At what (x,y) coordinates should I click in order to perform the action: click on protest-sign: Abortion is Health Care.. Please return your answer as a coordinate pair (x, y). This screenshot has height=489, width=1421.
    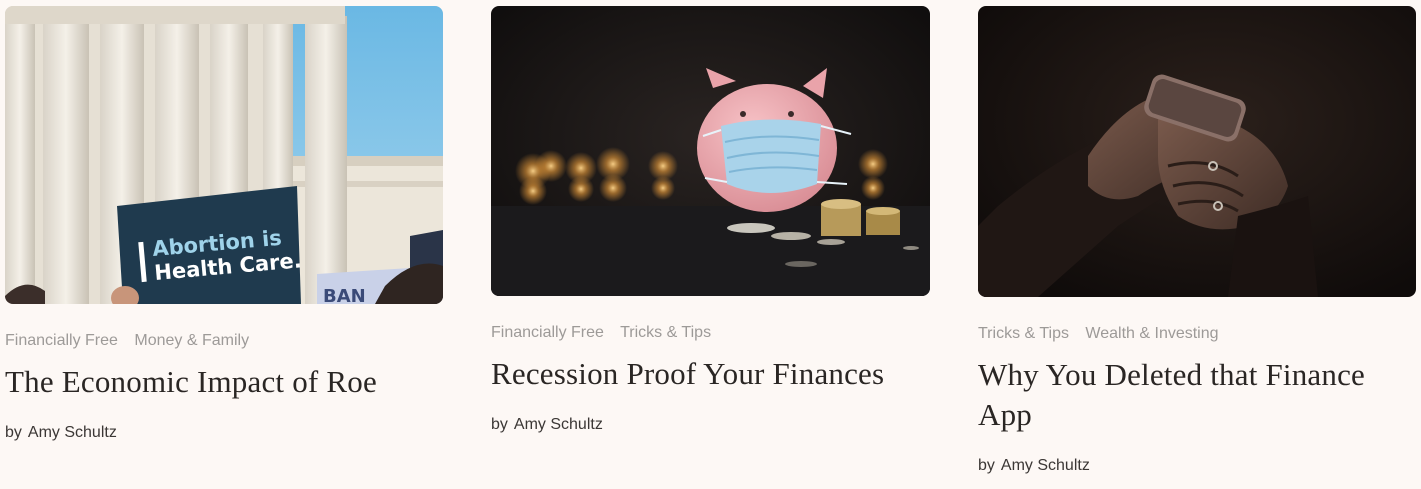
    Looking at the image, I should click on (210, 245).